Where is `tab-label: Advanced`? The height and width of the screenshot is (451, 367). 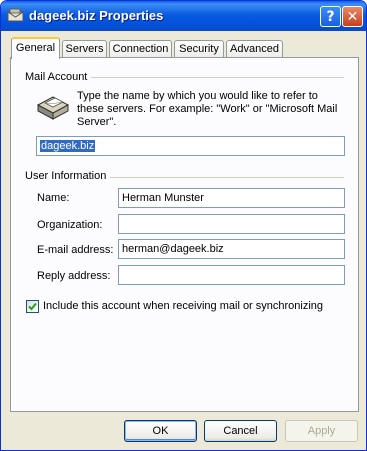 tab-label: Advanced is located at coordinates (254, 49).